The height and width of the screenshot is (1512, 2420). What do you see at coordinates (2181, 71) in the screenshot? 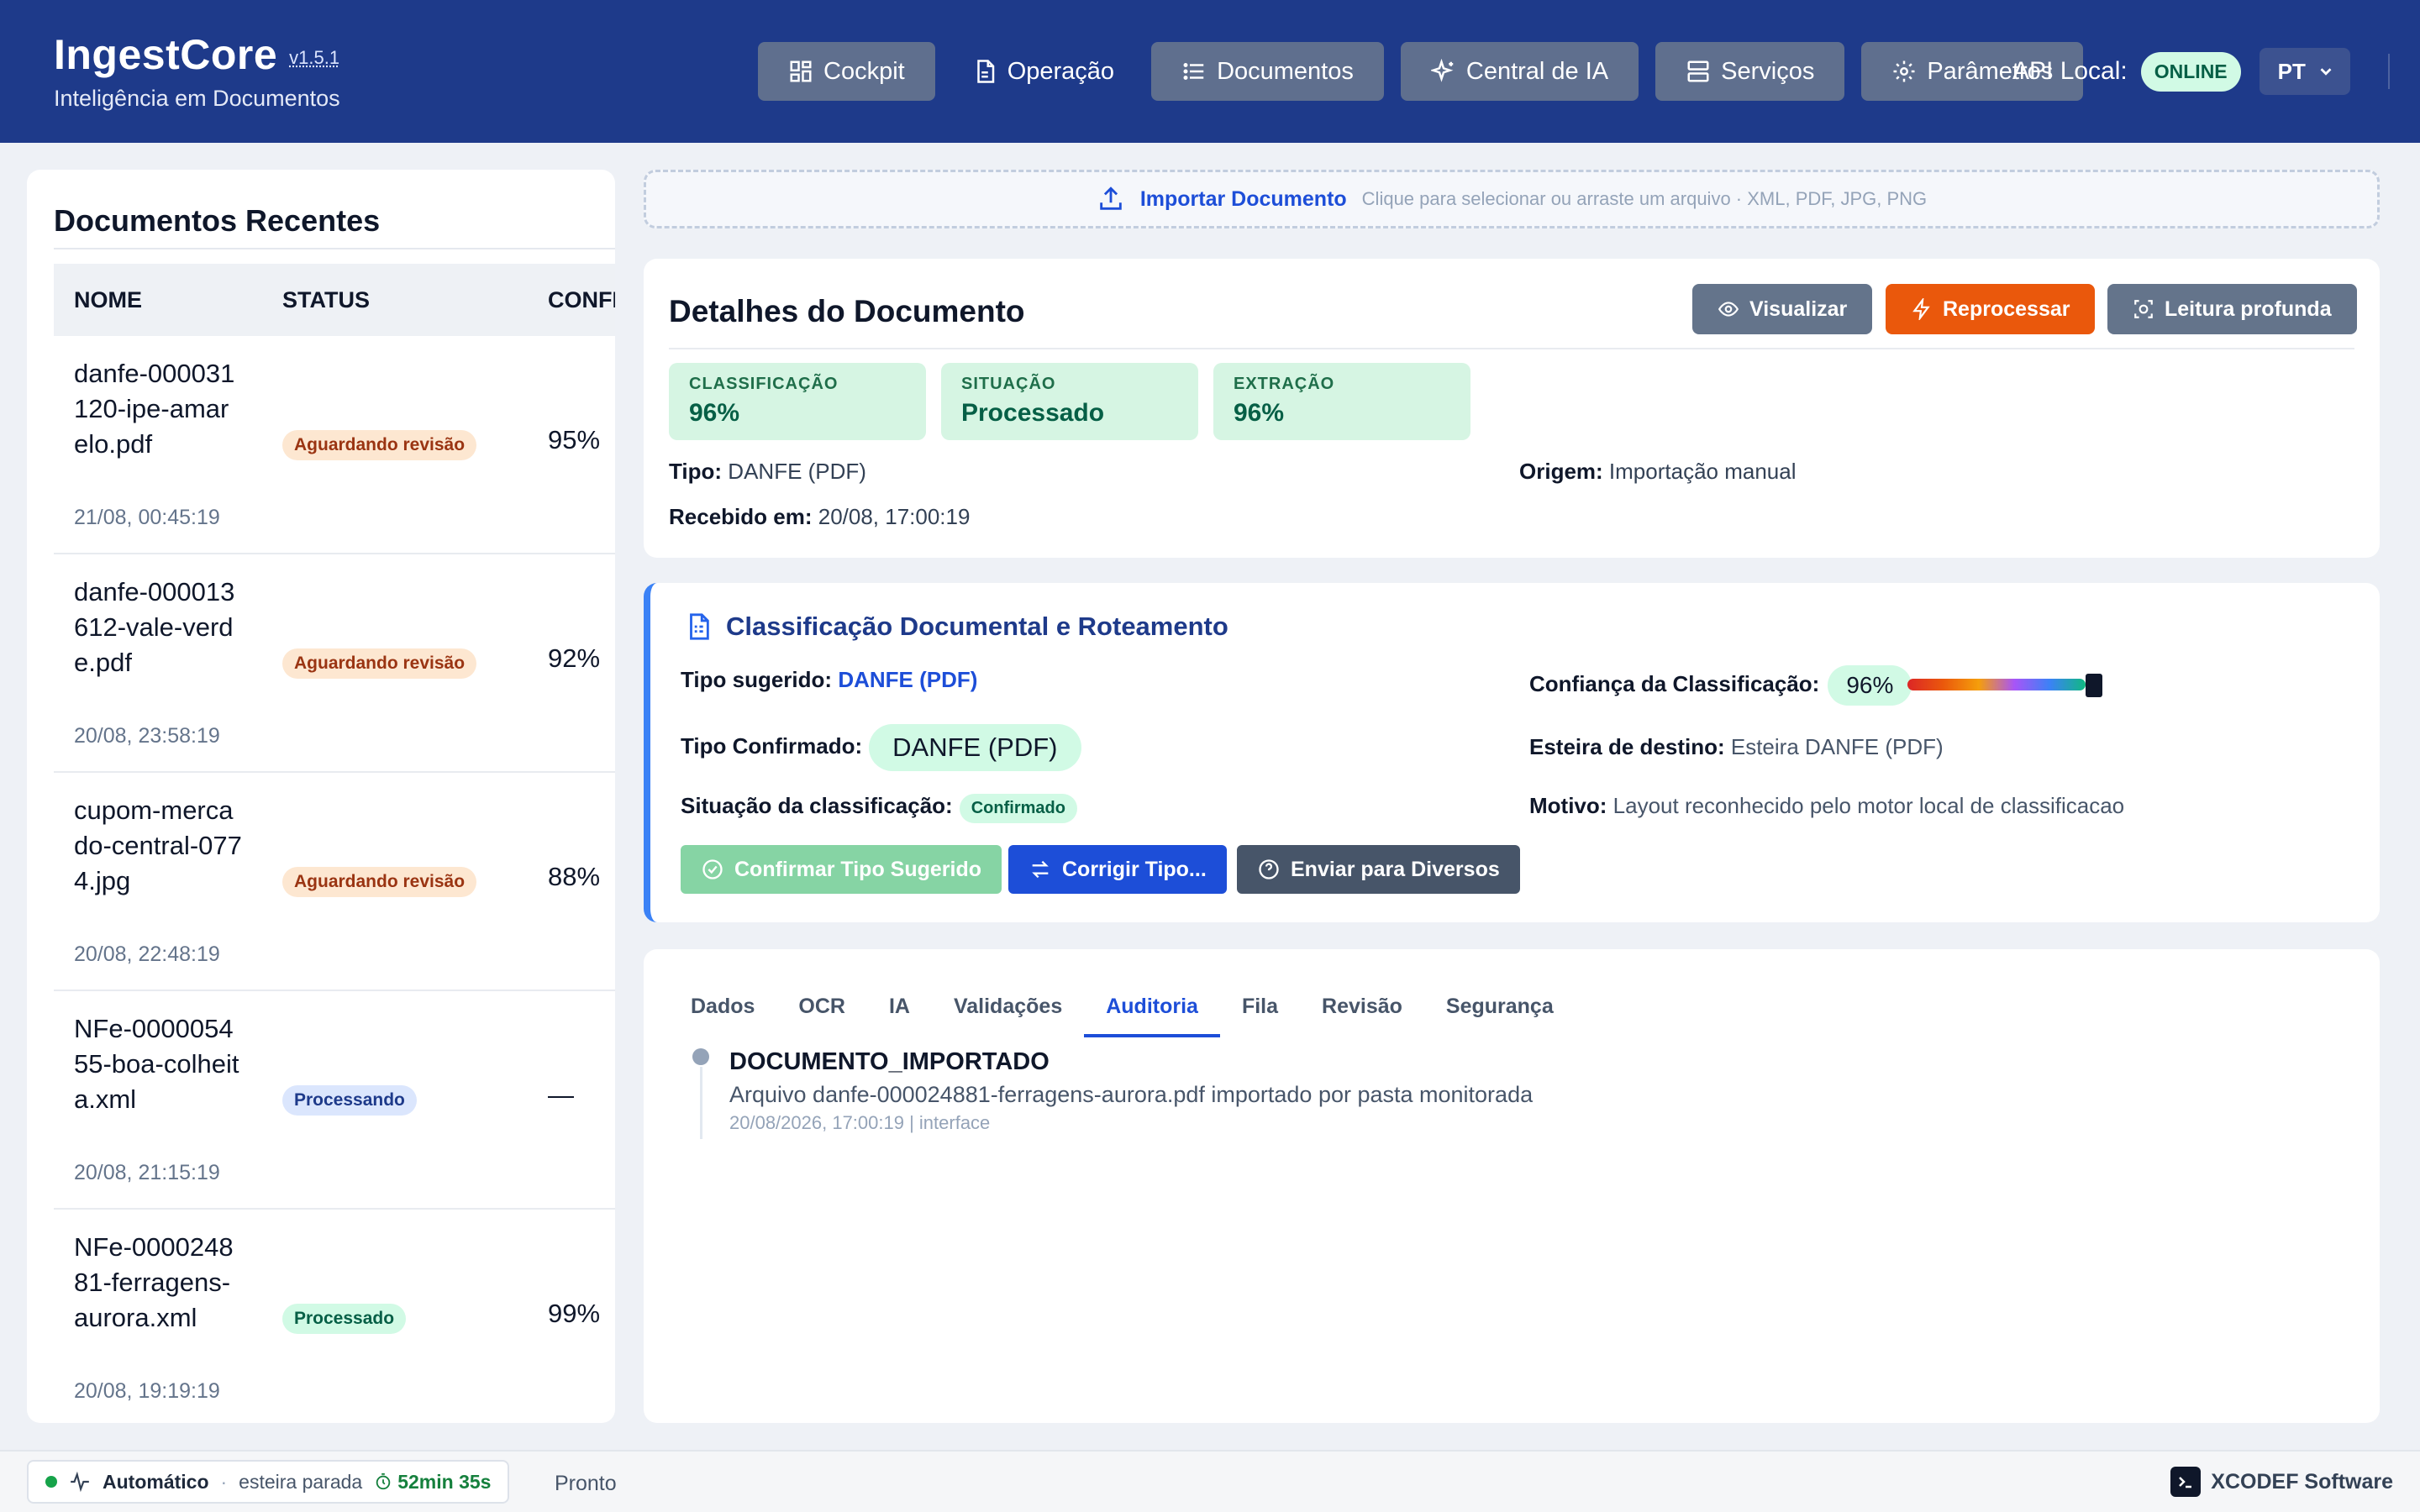
I see `api-status: API Local: ONLINE PT` at bounding box center [2181, 71].